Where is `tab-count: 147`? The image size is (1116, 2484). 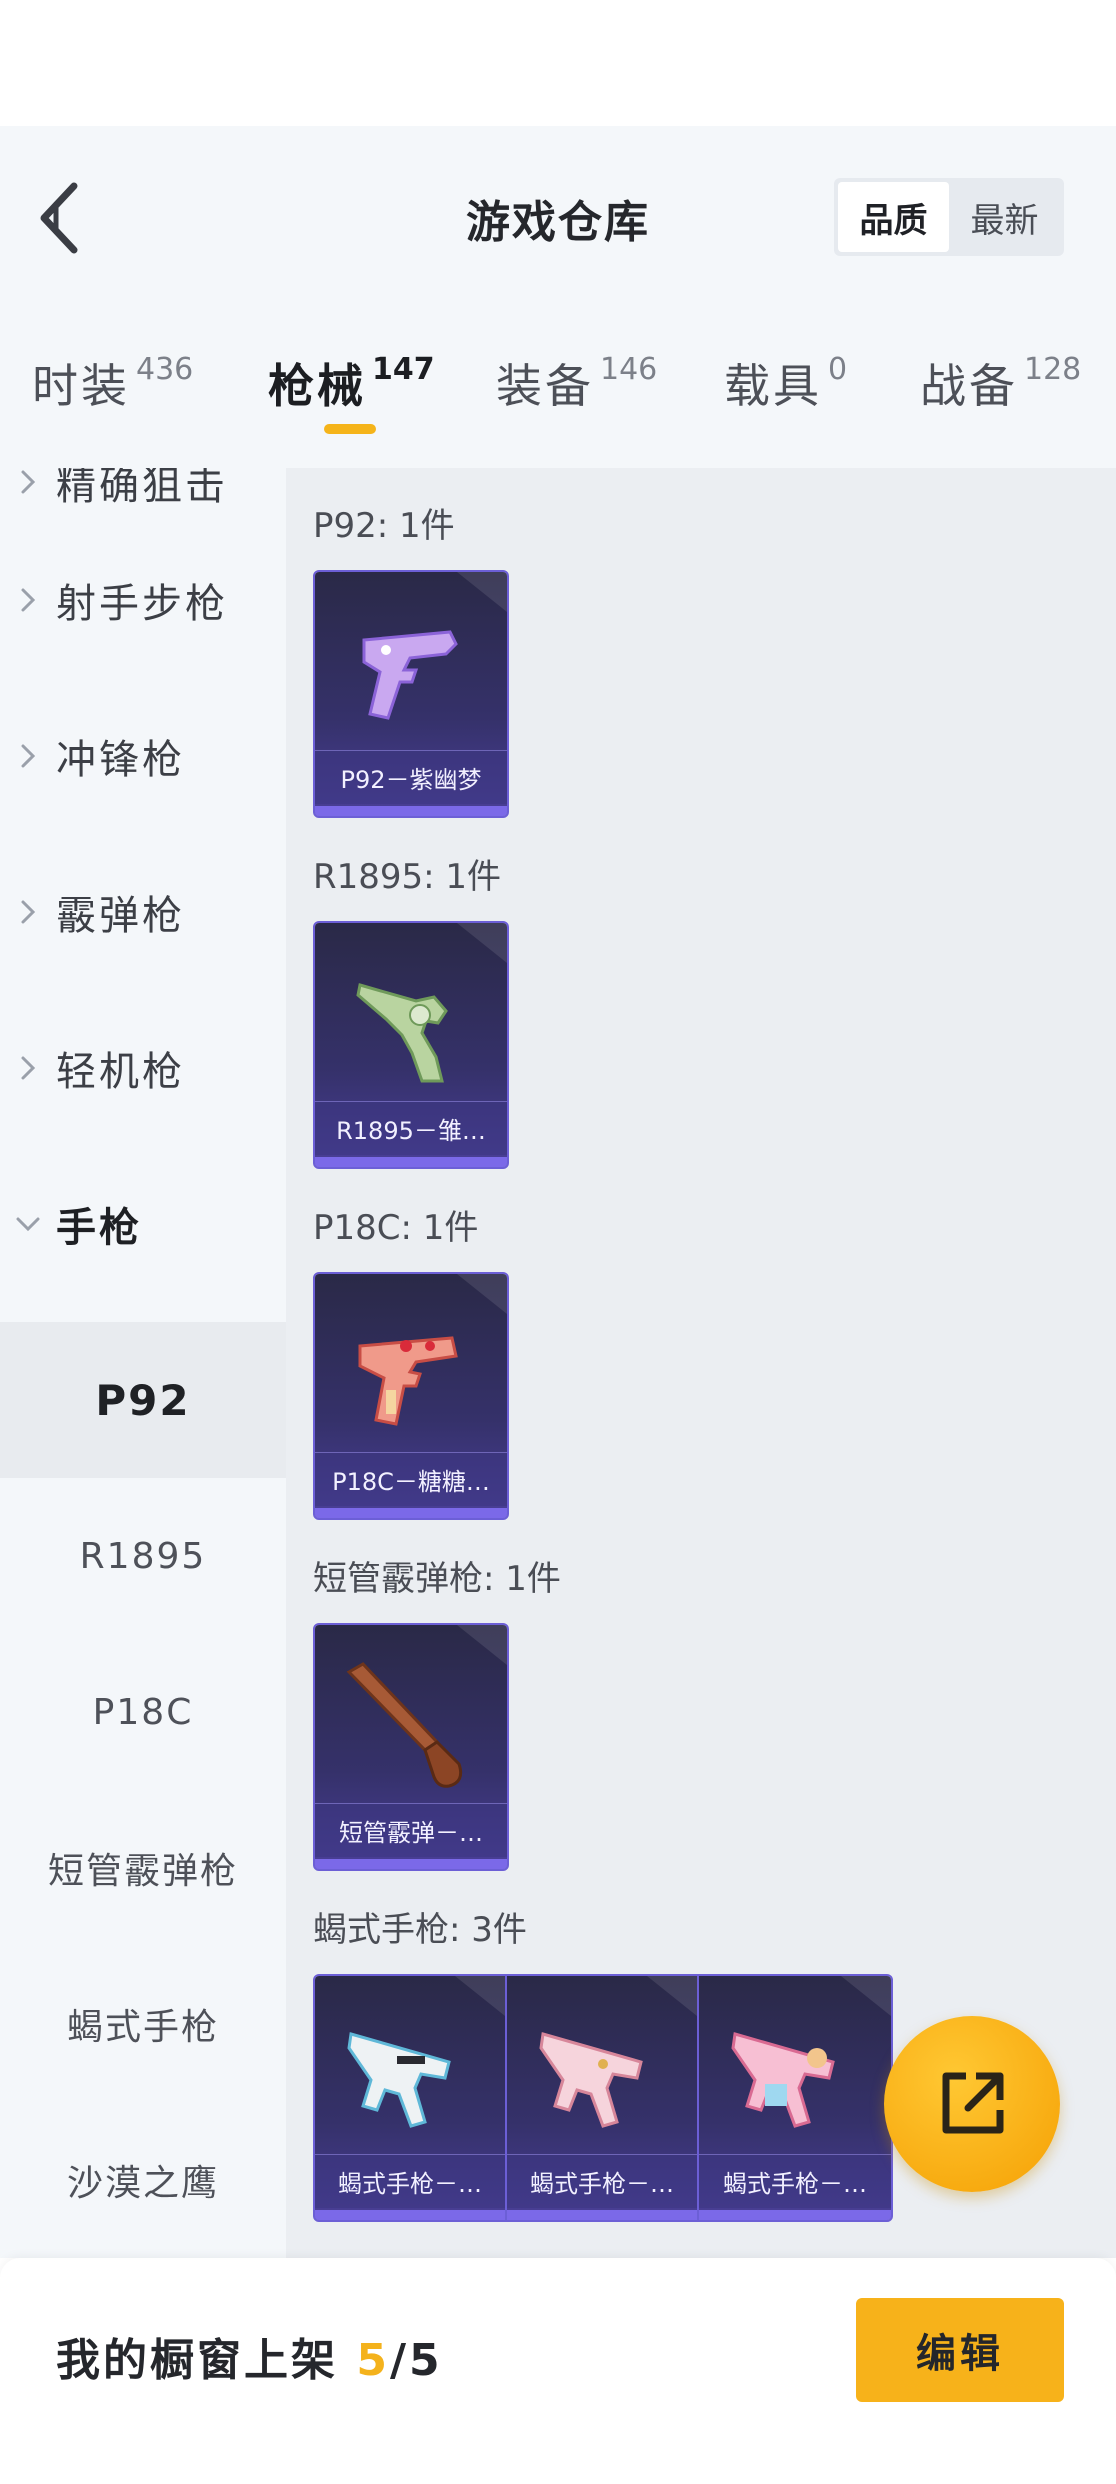 tab-count: 147 is located at coordinates (403, 369).